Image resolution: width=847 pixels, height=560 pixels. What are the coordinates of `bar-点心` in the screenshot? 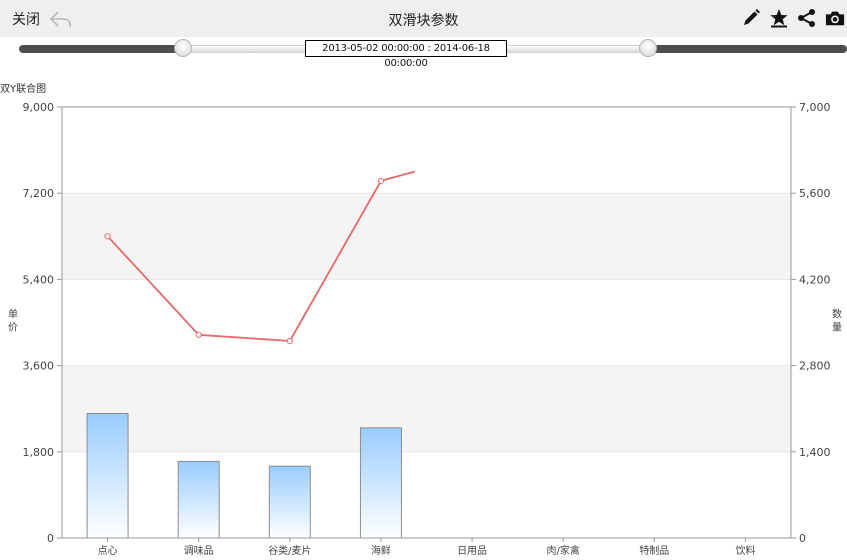 It's located at (107, 475).